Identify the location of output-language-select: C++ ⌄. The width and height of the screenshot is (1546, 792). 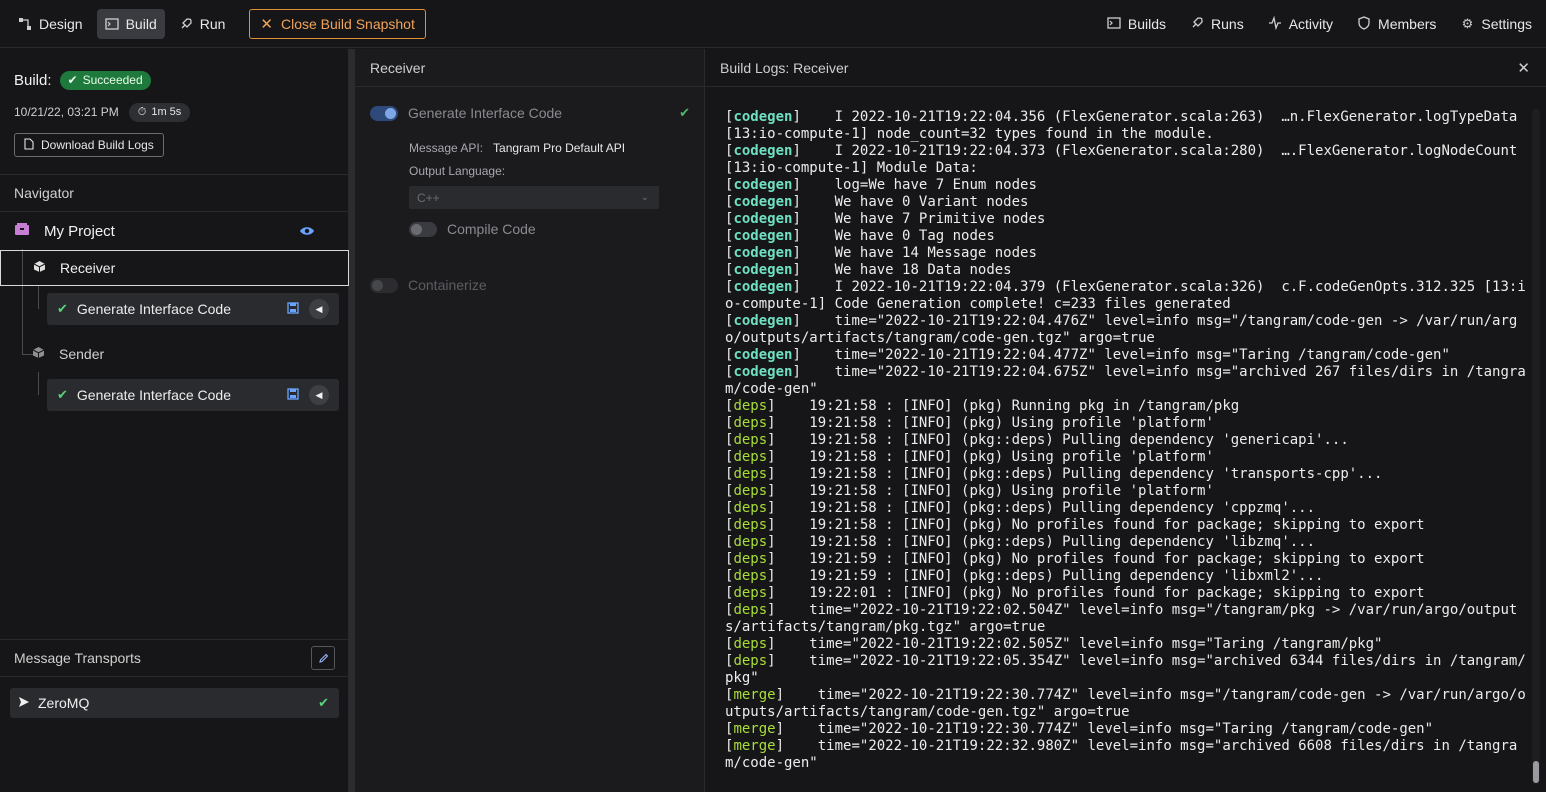
(534, 197).